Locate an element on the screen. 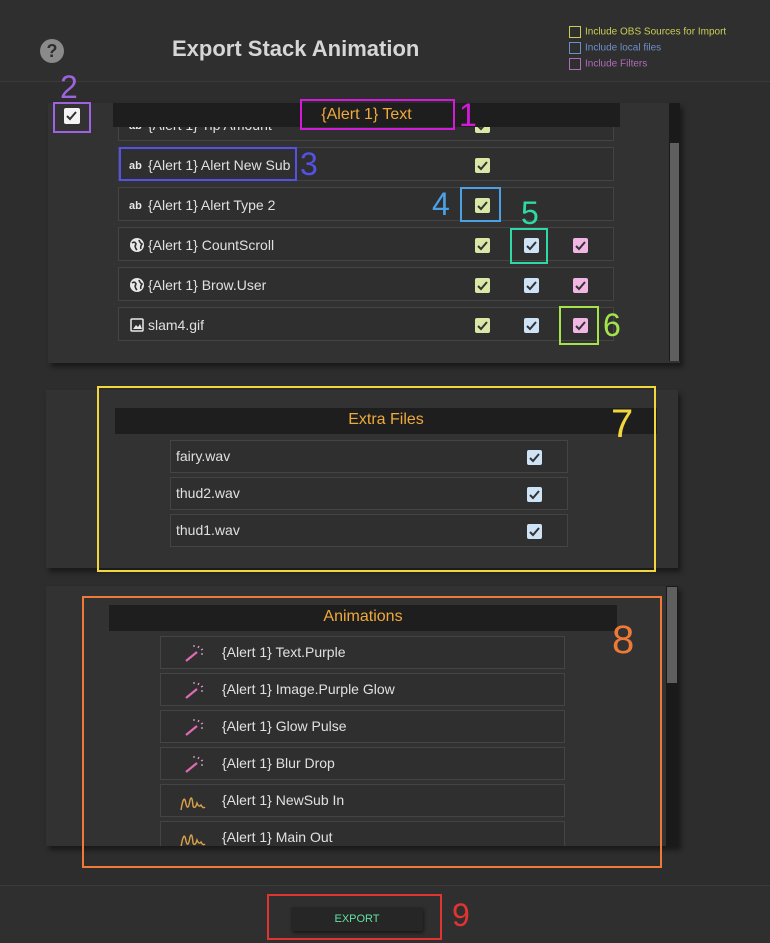  page-title: Export Stack Animation is located at coordinates (296, 48).